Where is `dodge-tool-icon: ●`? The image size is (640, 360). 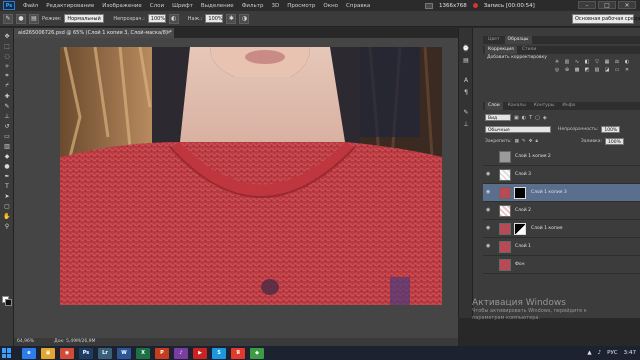
dodge-tool-icon: ● is located at coordinates (7, 166).